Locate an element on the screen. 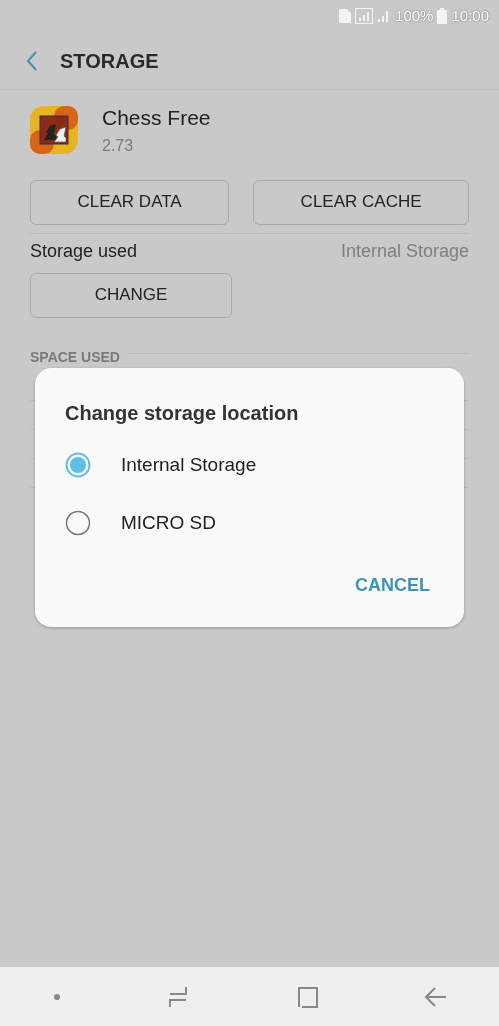 This screenshot has height=1026, width=499. sim-icon is located at coordinates (345, 16).